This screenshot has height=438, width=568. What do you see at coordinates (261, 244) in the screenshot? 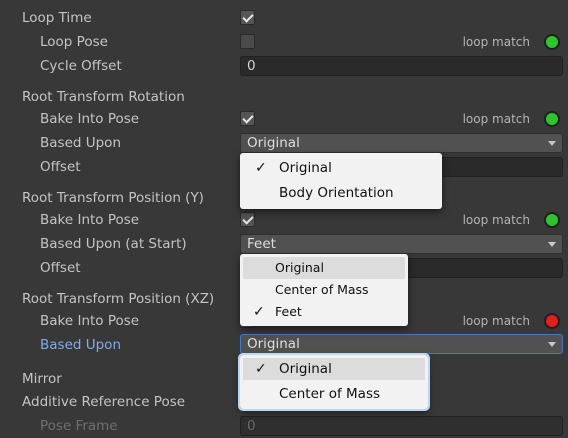
I see `position-y-based-upon-value: Feet` at bounding box center [261, 244].